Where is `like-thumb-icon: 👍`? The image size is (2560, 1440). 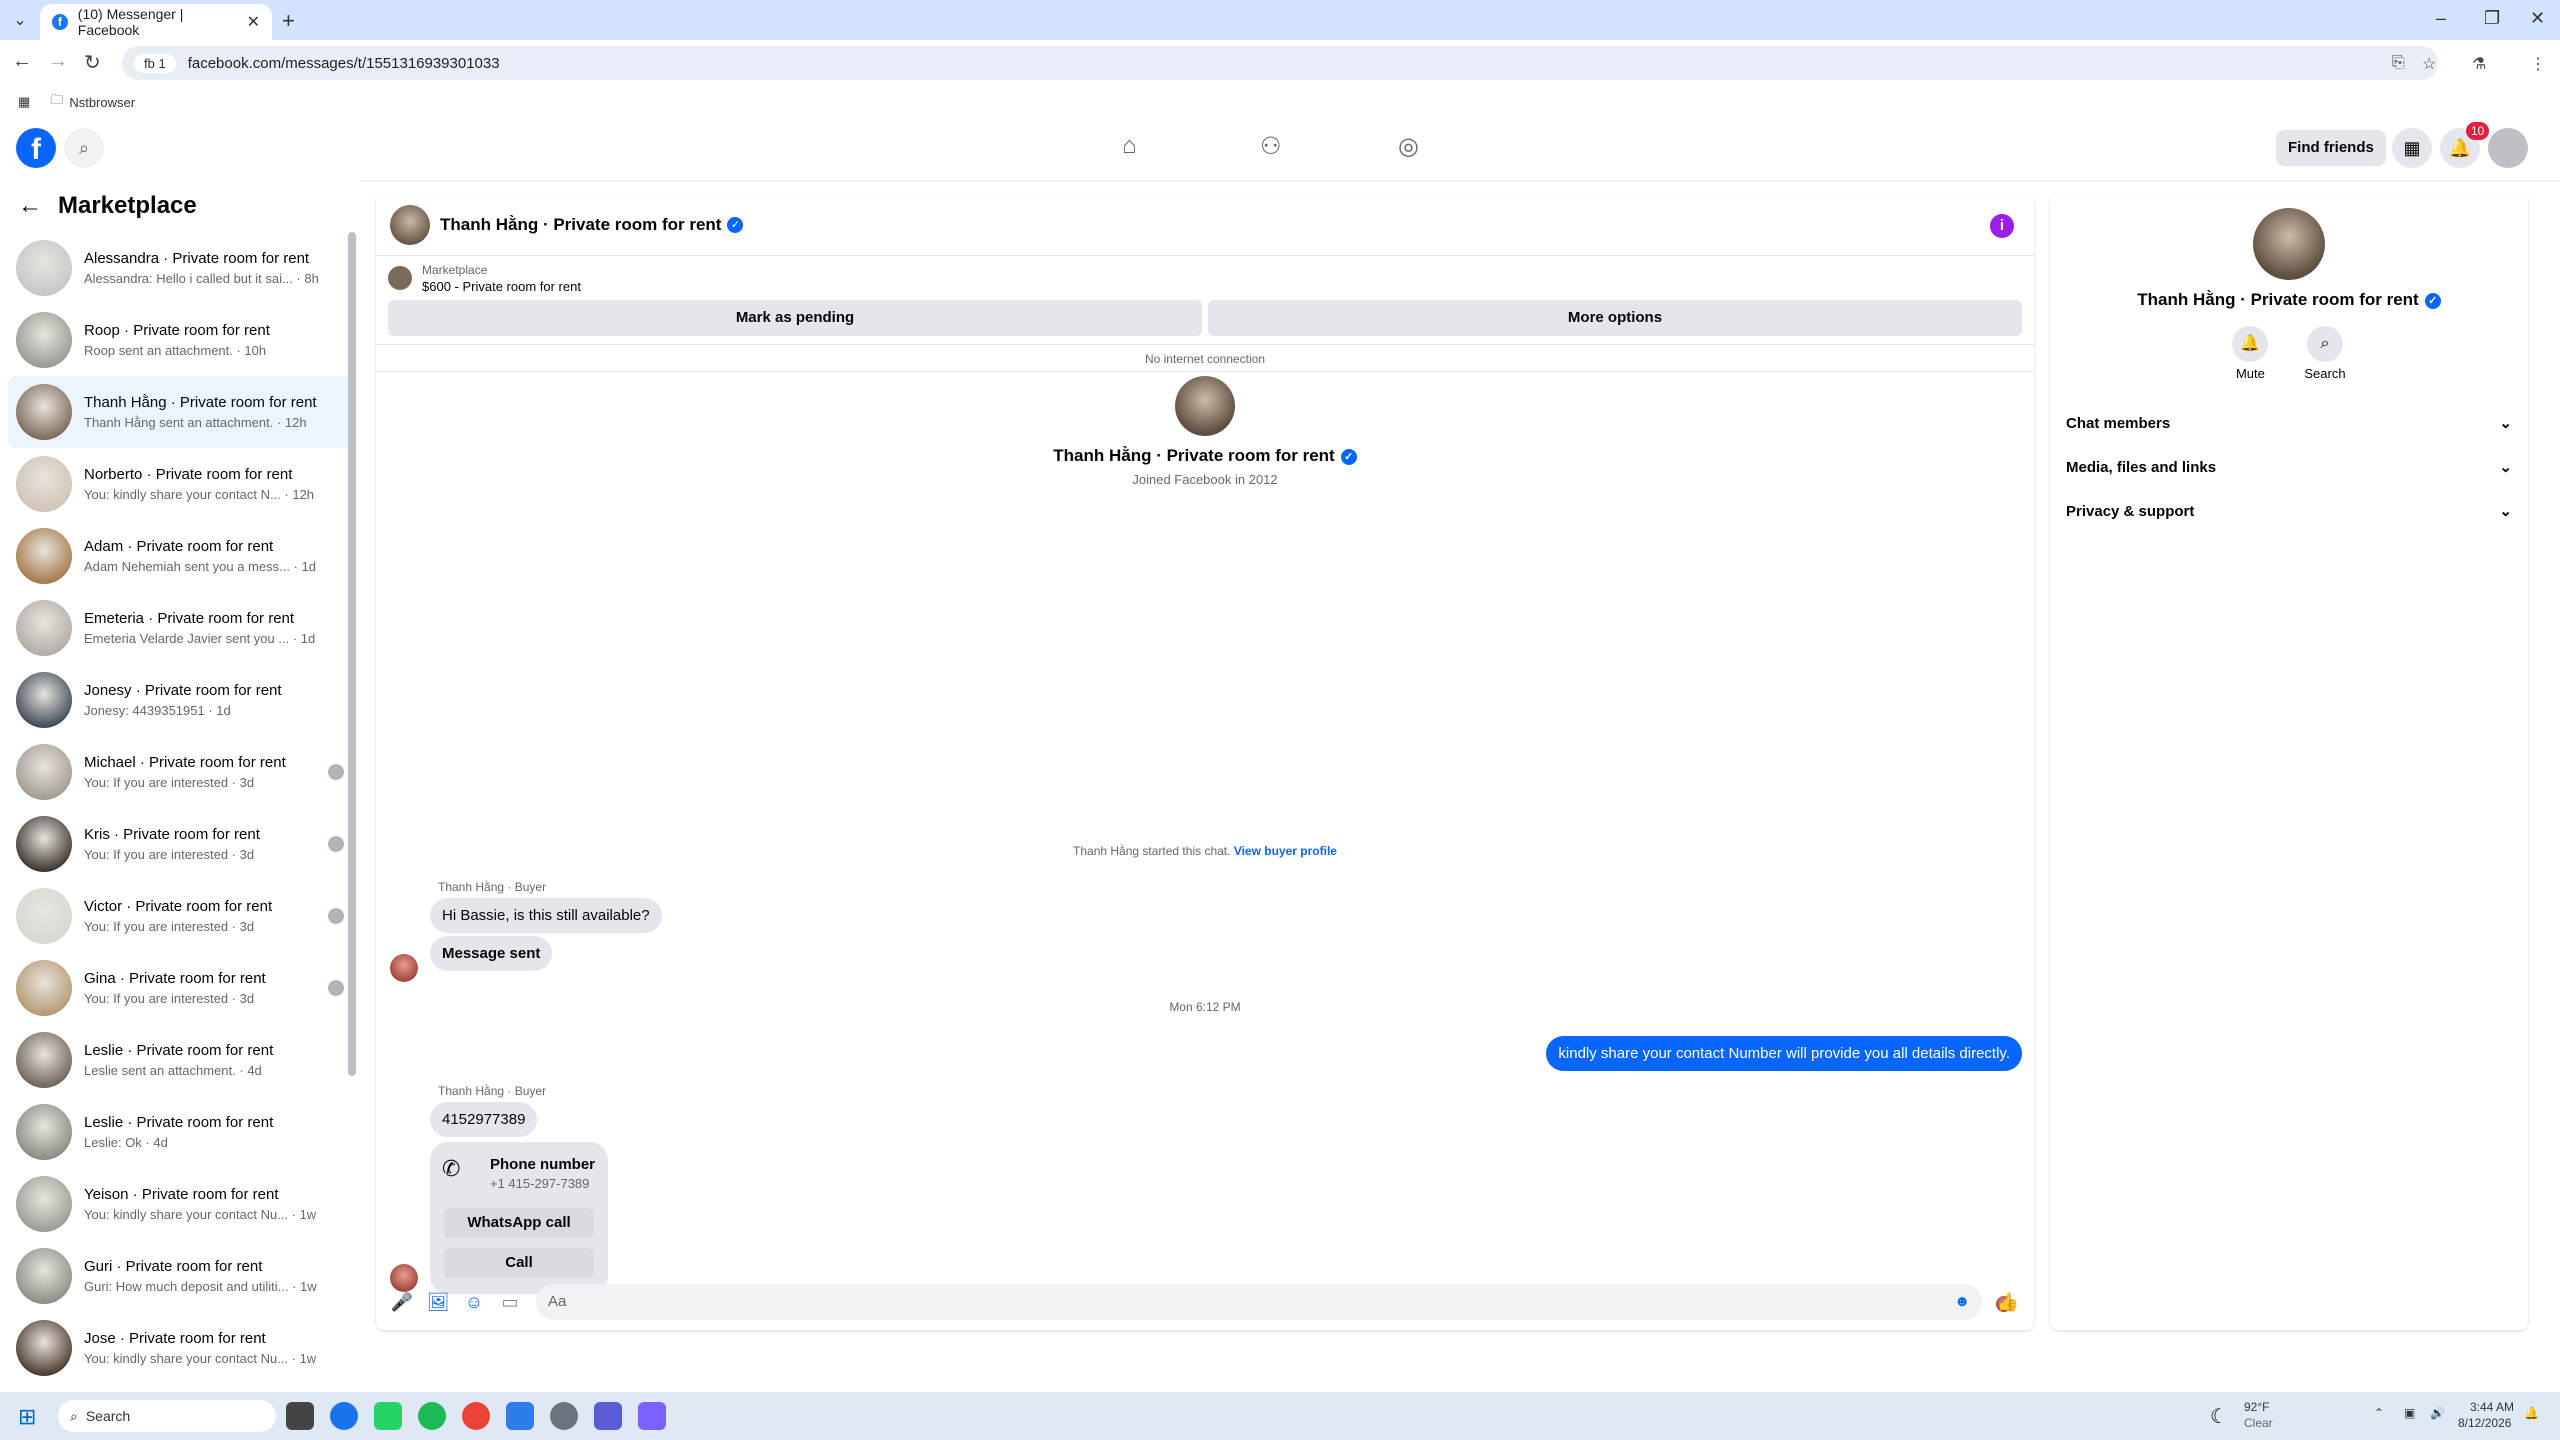 like-thumb-icon: 👍 is located at coordinates (2008, 1302).